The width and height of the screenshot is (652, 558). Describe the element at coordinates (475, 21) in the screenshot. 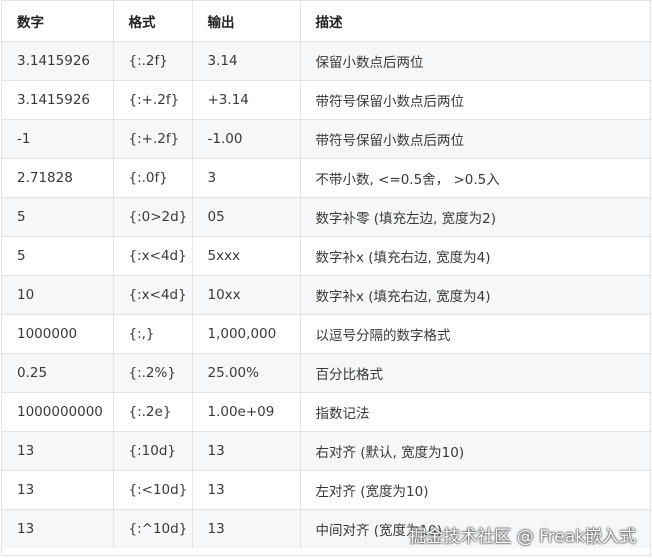

I see `header-description: 描述` at that location.